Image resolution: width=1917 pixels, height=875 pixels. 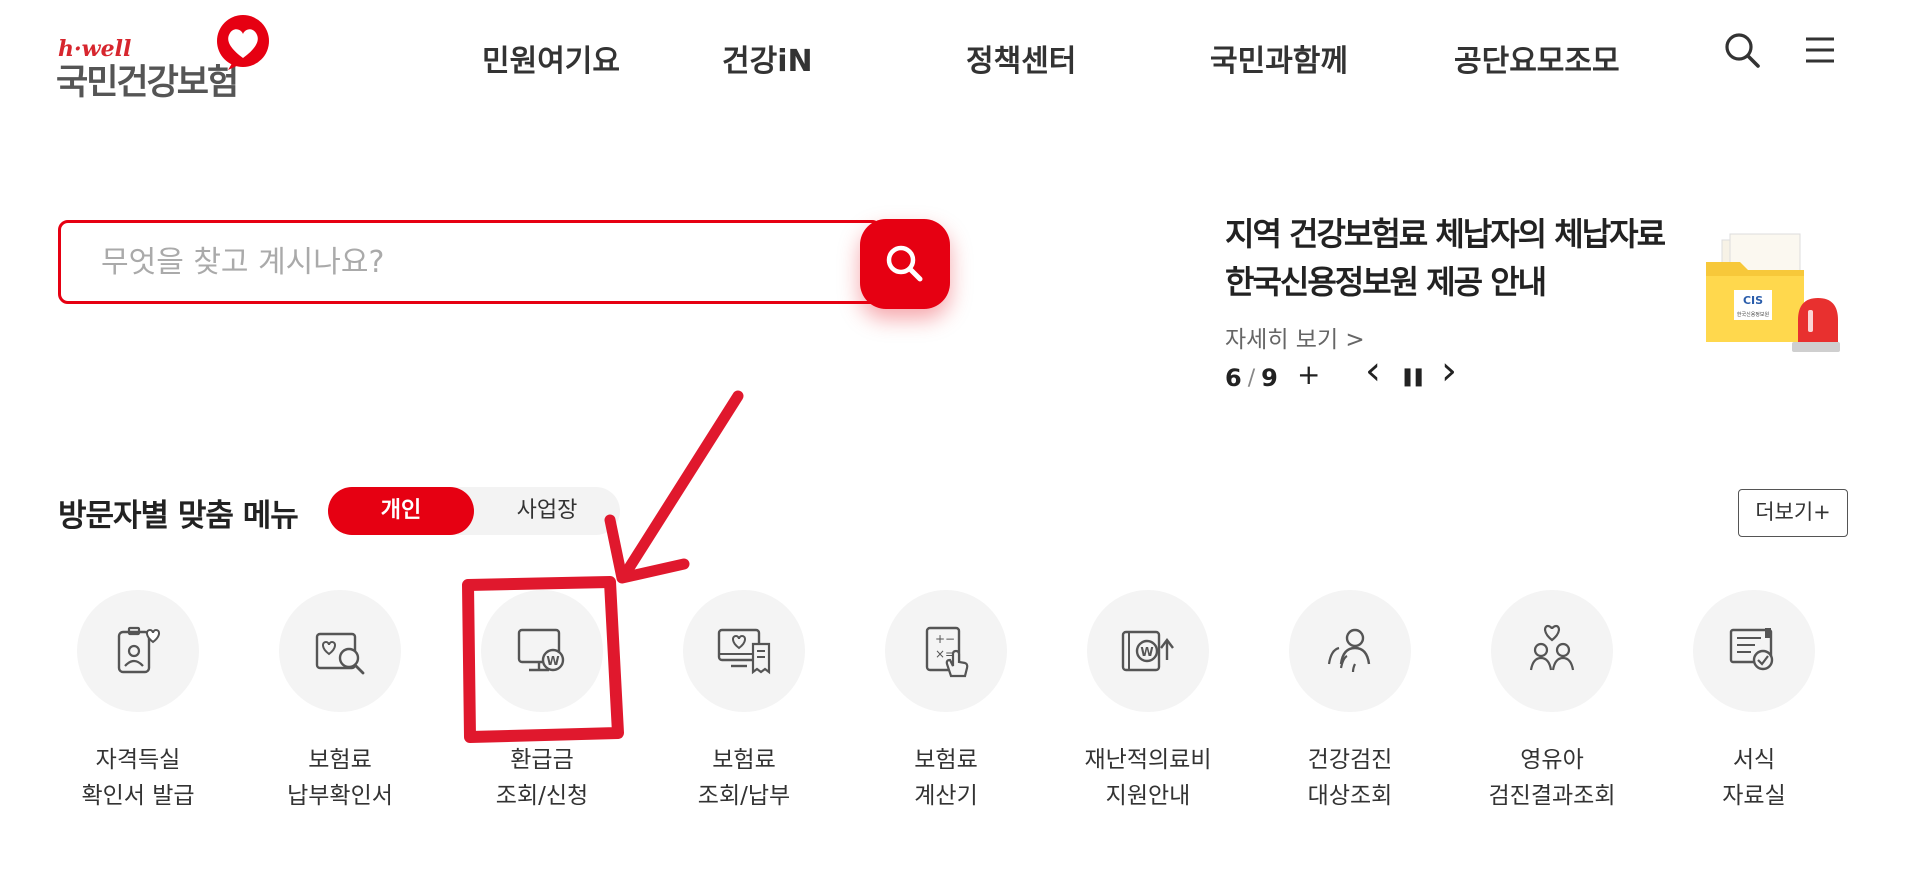 I want to click on svg-text: CIS, so click(x=1753, y=300).